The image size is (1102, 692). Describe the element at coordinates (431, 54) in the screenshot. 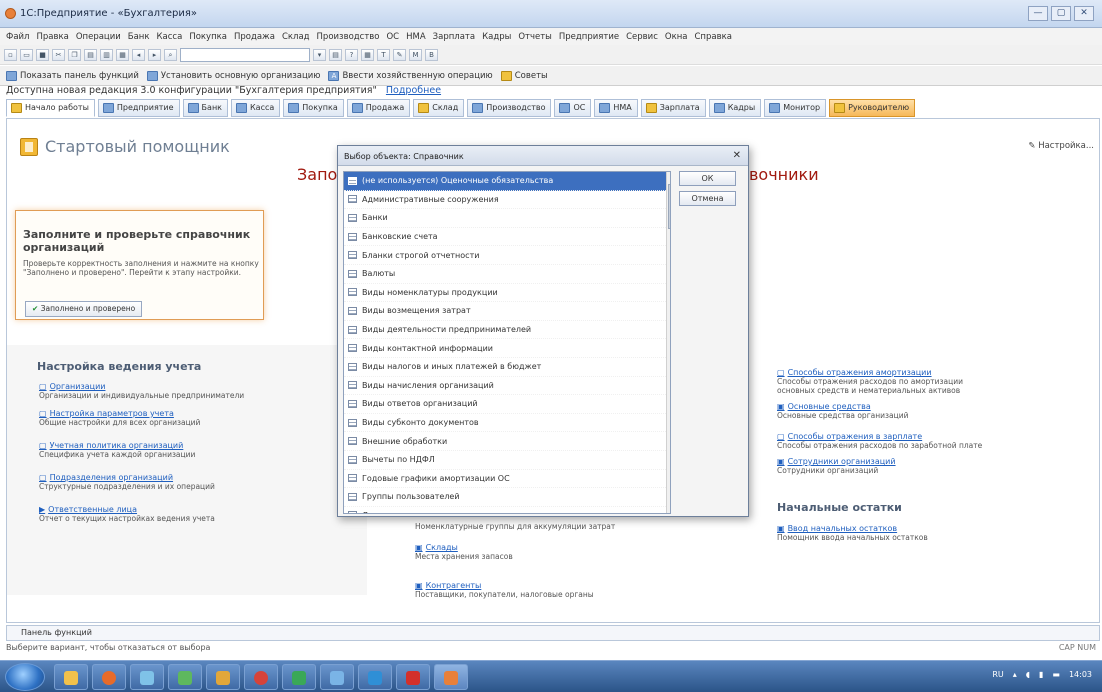

I see `bold-icon: B` at that location.